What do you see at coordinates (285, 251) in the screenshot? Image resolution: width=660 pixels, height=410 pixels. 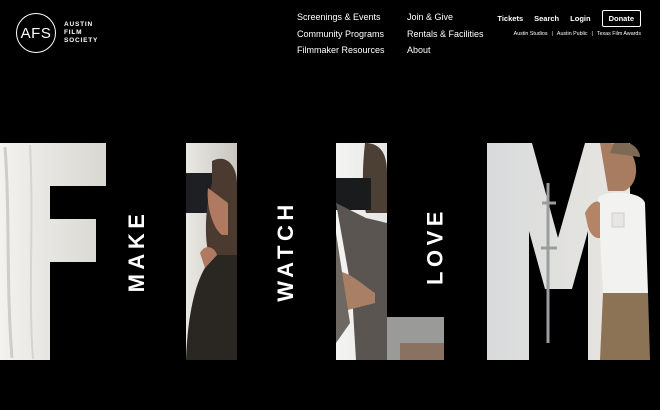 I see `tagline-watch: WATCH` at bounding box center [285, 251].